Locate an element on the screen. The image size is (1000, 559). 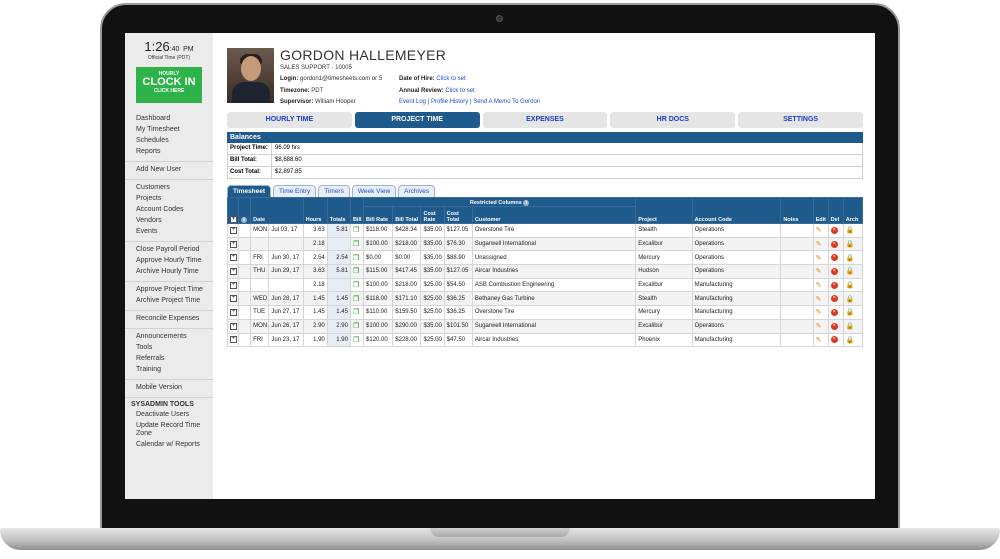
sidebar-item: My Timesheet is located at coordinates (169, 129).